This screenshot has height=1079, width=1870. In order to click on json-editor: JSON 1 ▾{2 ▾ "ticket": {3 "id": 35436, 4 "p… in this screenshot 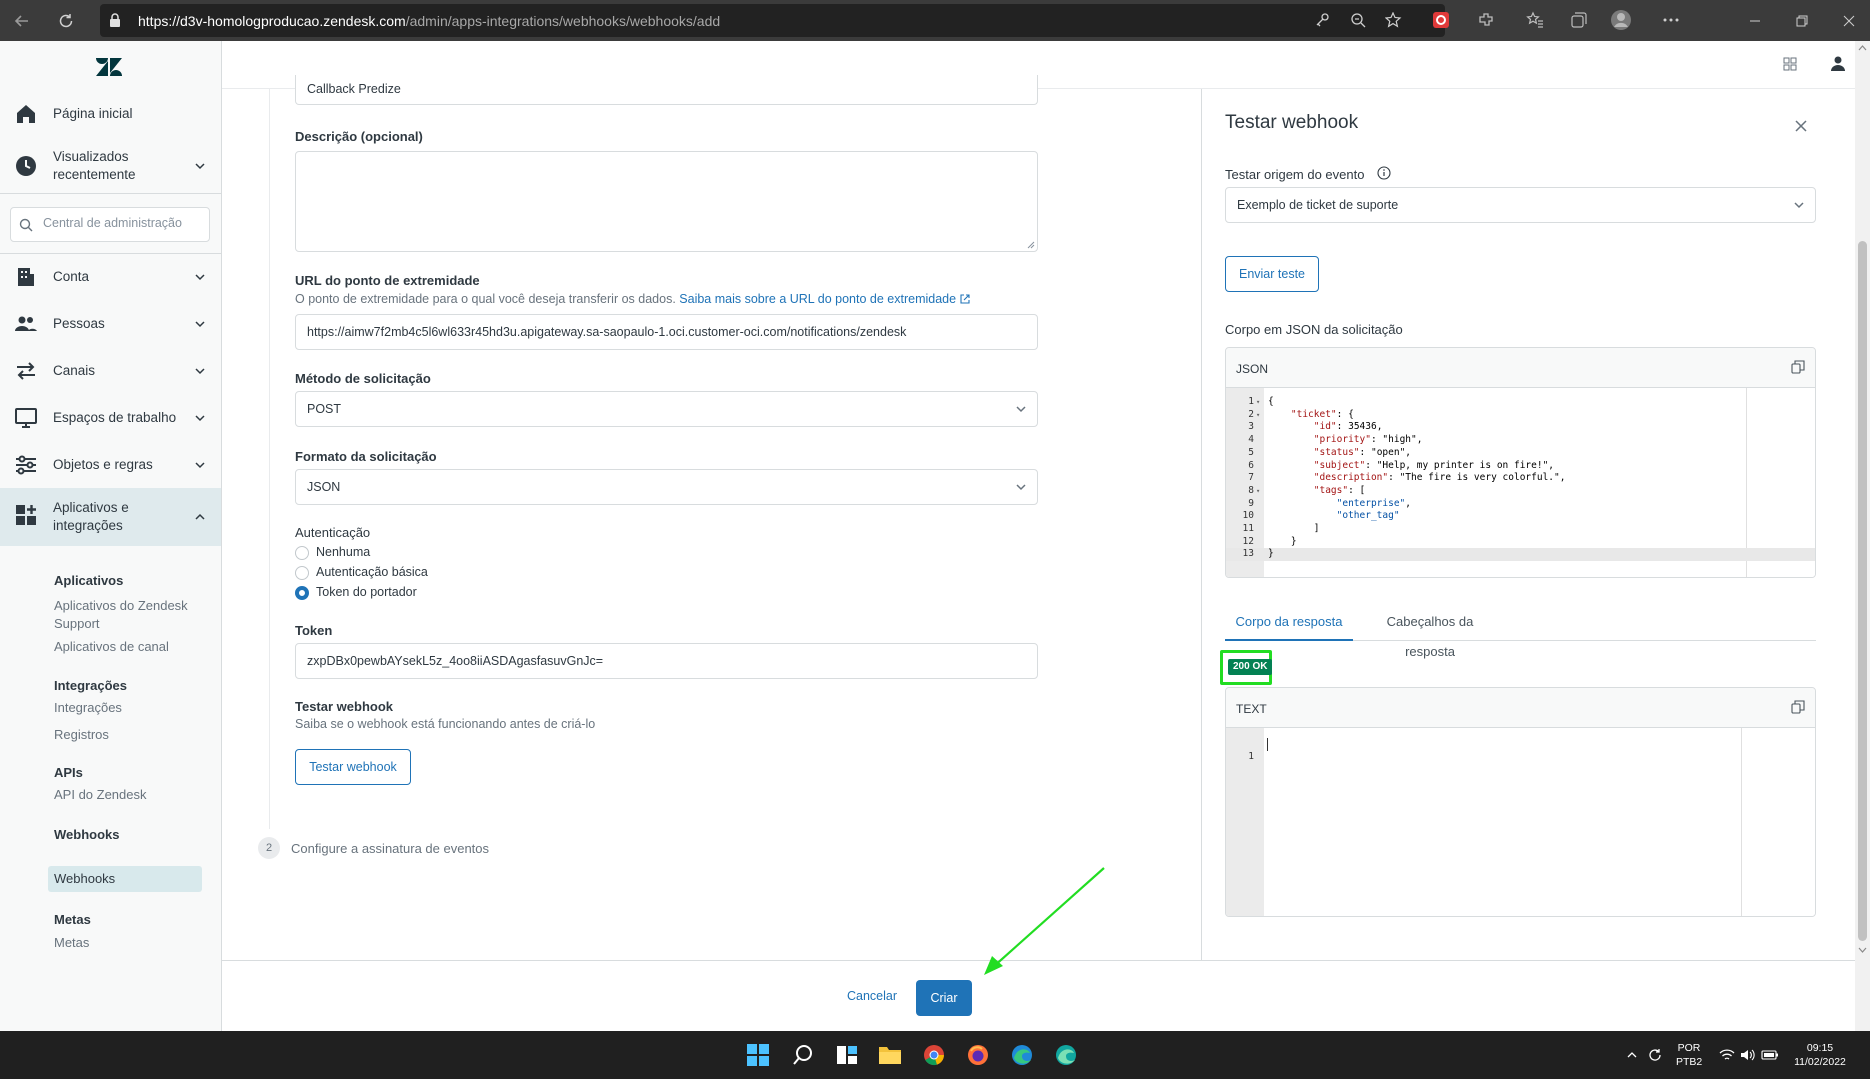, I will do `click(1520, 462)`.